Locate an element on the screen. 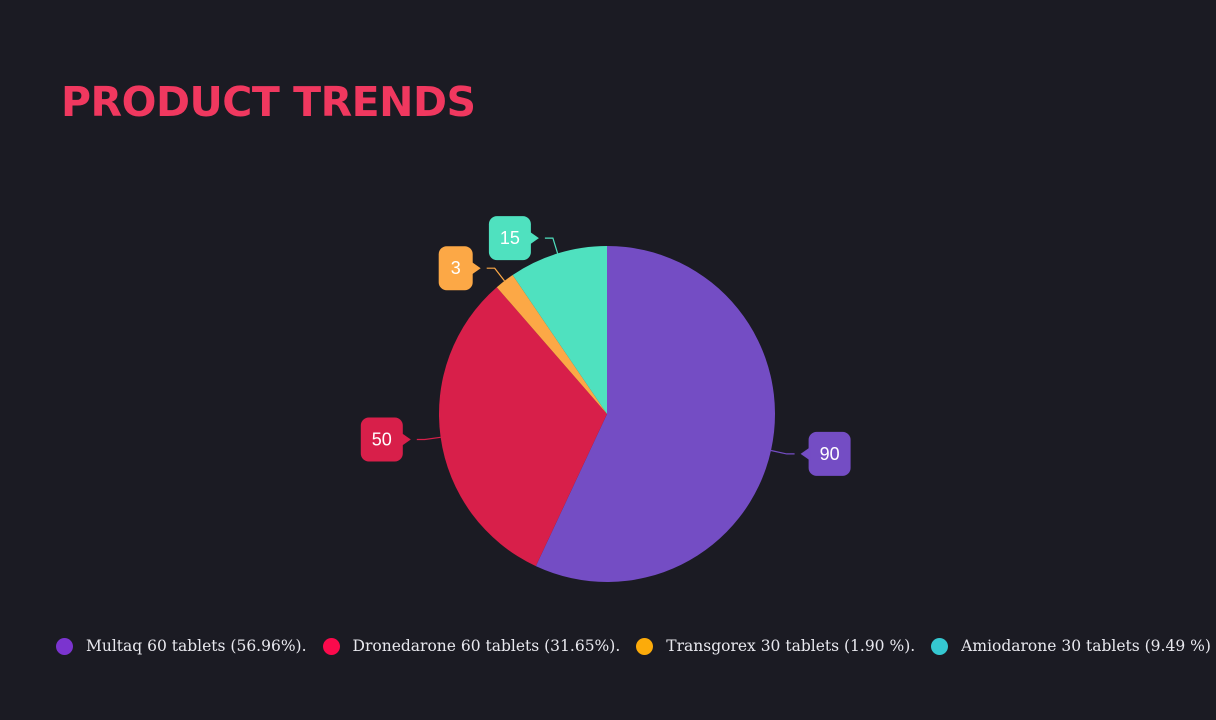 Image resolution: width=1216 pixels, height=720 pixels. legend-label-3: Amiodarone 30 tablets (9.49 %) is located at coordinates (1086, 646).